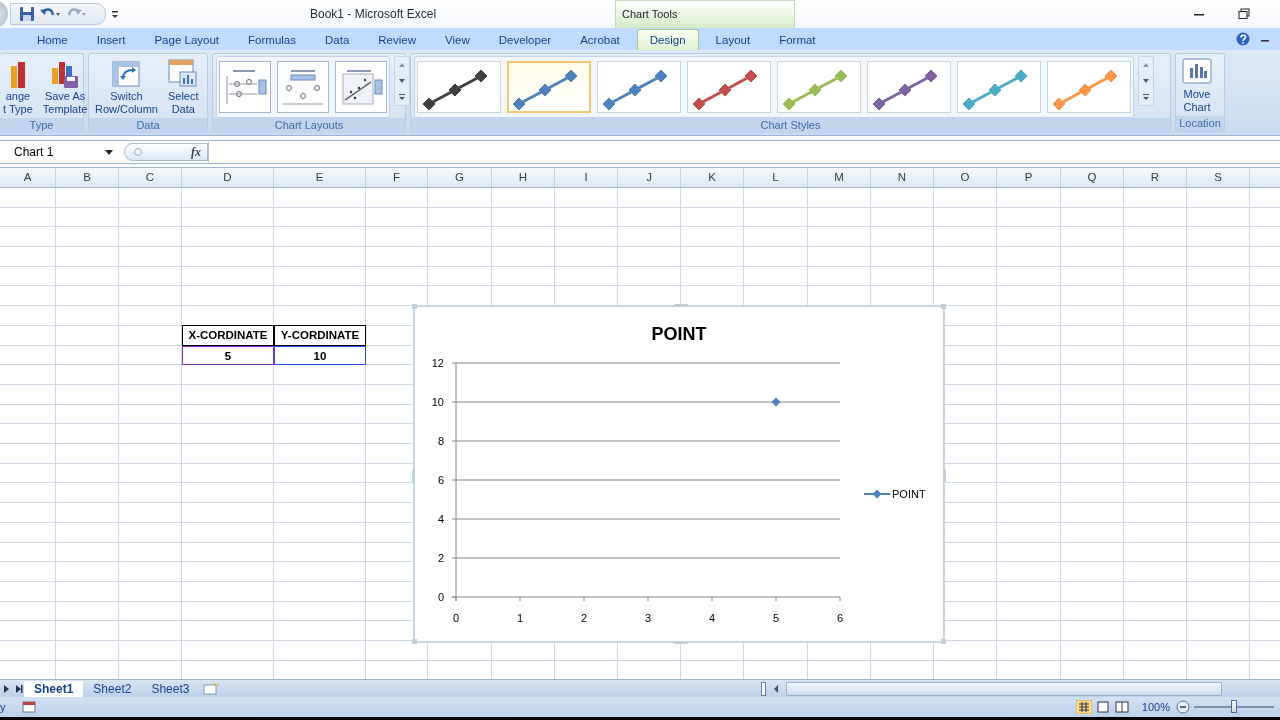  Describe the element at coordinates (228, 335) in the screenshot. I see `column-heading-cell: X-CORDINATE` at that location.